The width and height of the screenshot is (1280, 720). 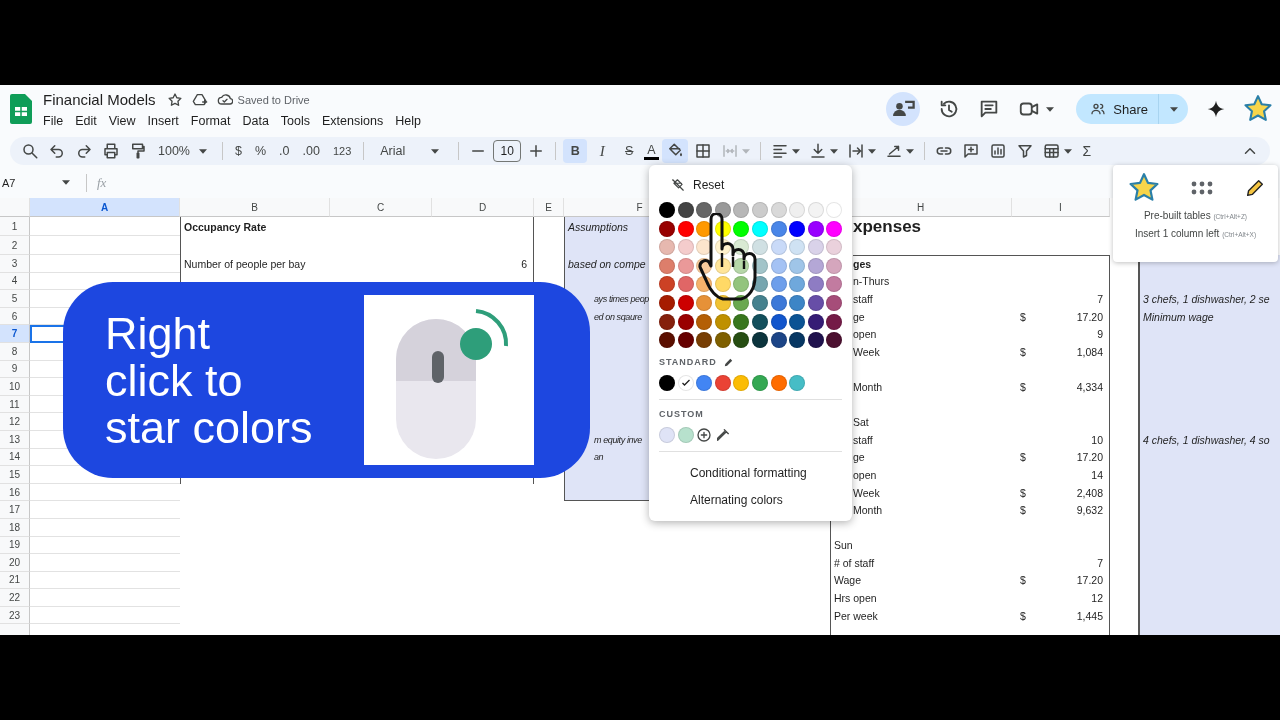 I want to click on fill-color-button, so click(x=674, y=151).